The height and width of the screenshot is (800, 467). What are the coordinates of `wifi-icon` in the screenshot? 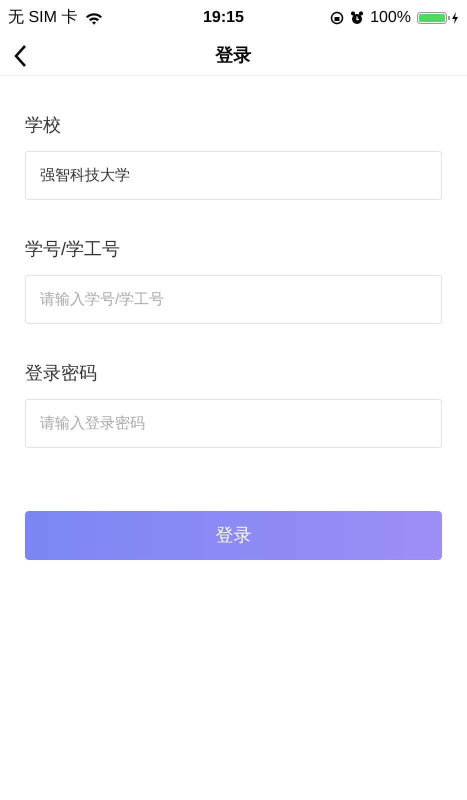 It's located at (94, 18).